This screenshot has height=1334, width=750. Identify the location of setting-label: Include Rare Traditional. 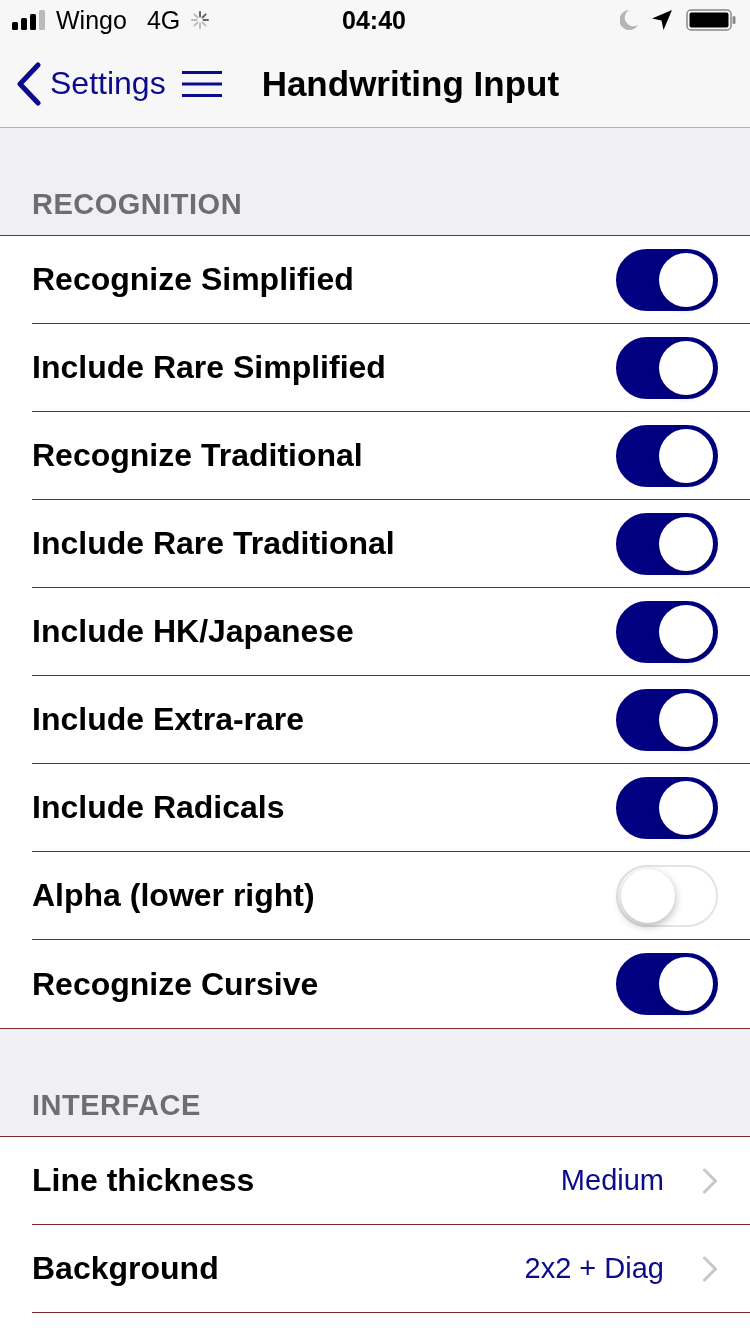
(214, 543).